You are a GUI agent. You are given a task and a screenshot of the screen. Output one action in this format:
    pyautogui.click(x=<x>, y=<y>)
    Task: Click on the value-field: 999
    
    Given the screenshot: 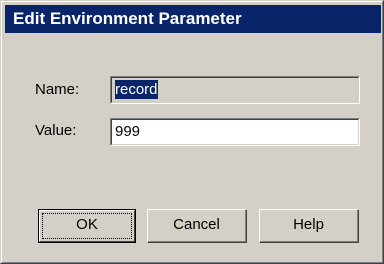 What is the action you would take?
    pyautogui.click(x=235, y=132)
    